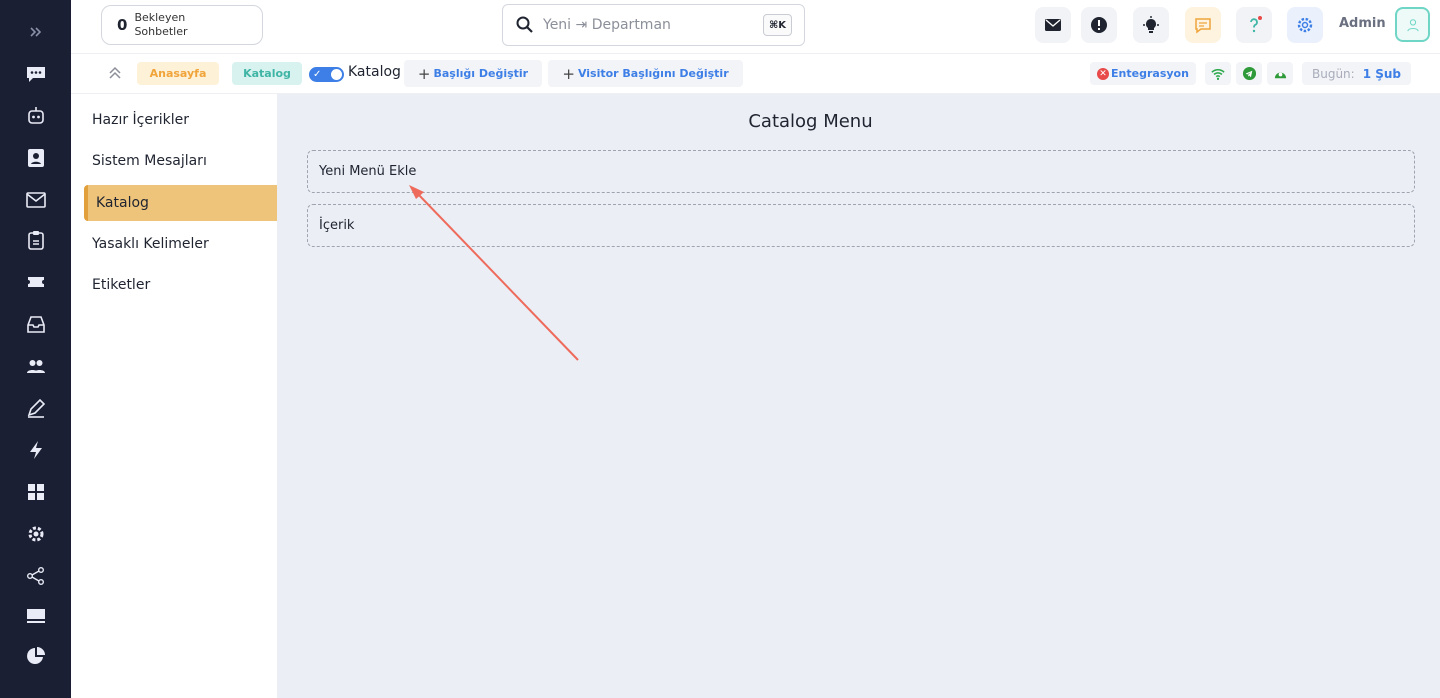 The image size is (1440, 698). What do you see at coordinates (481, 73) in the screenshot?
I see `change-title-label: Başlığı Değiştir` at bounding box center [481, 73].